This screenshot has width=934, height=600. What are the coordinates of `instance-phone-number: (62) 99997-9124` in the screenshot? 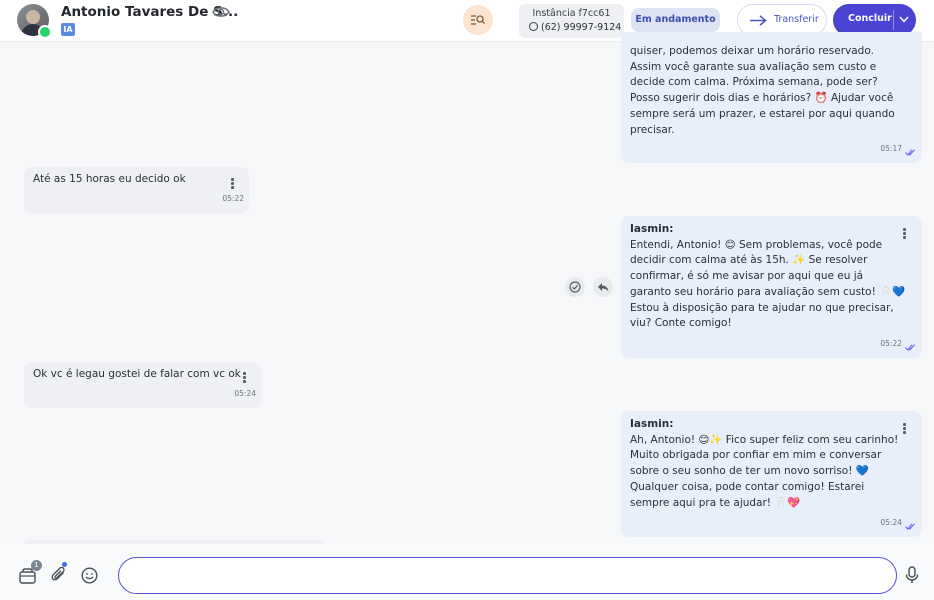 It's located at (581, 27).